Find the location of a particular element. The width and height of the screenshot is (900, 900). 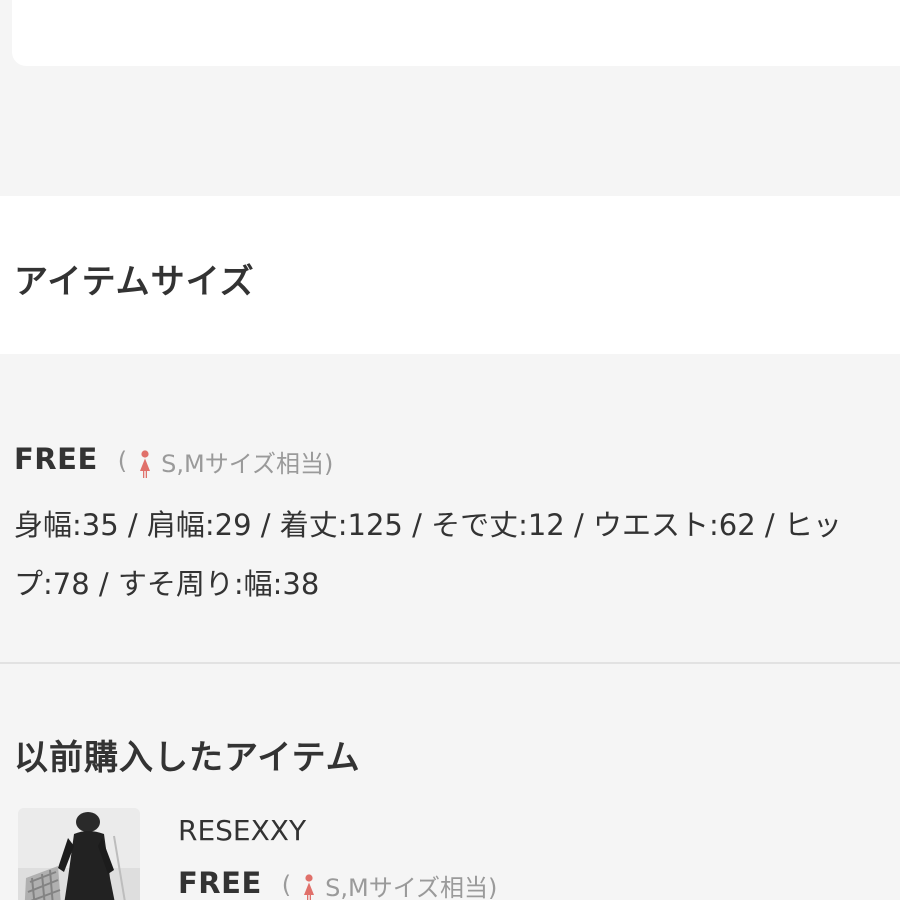

top-card is located at coordinates (456, 33).